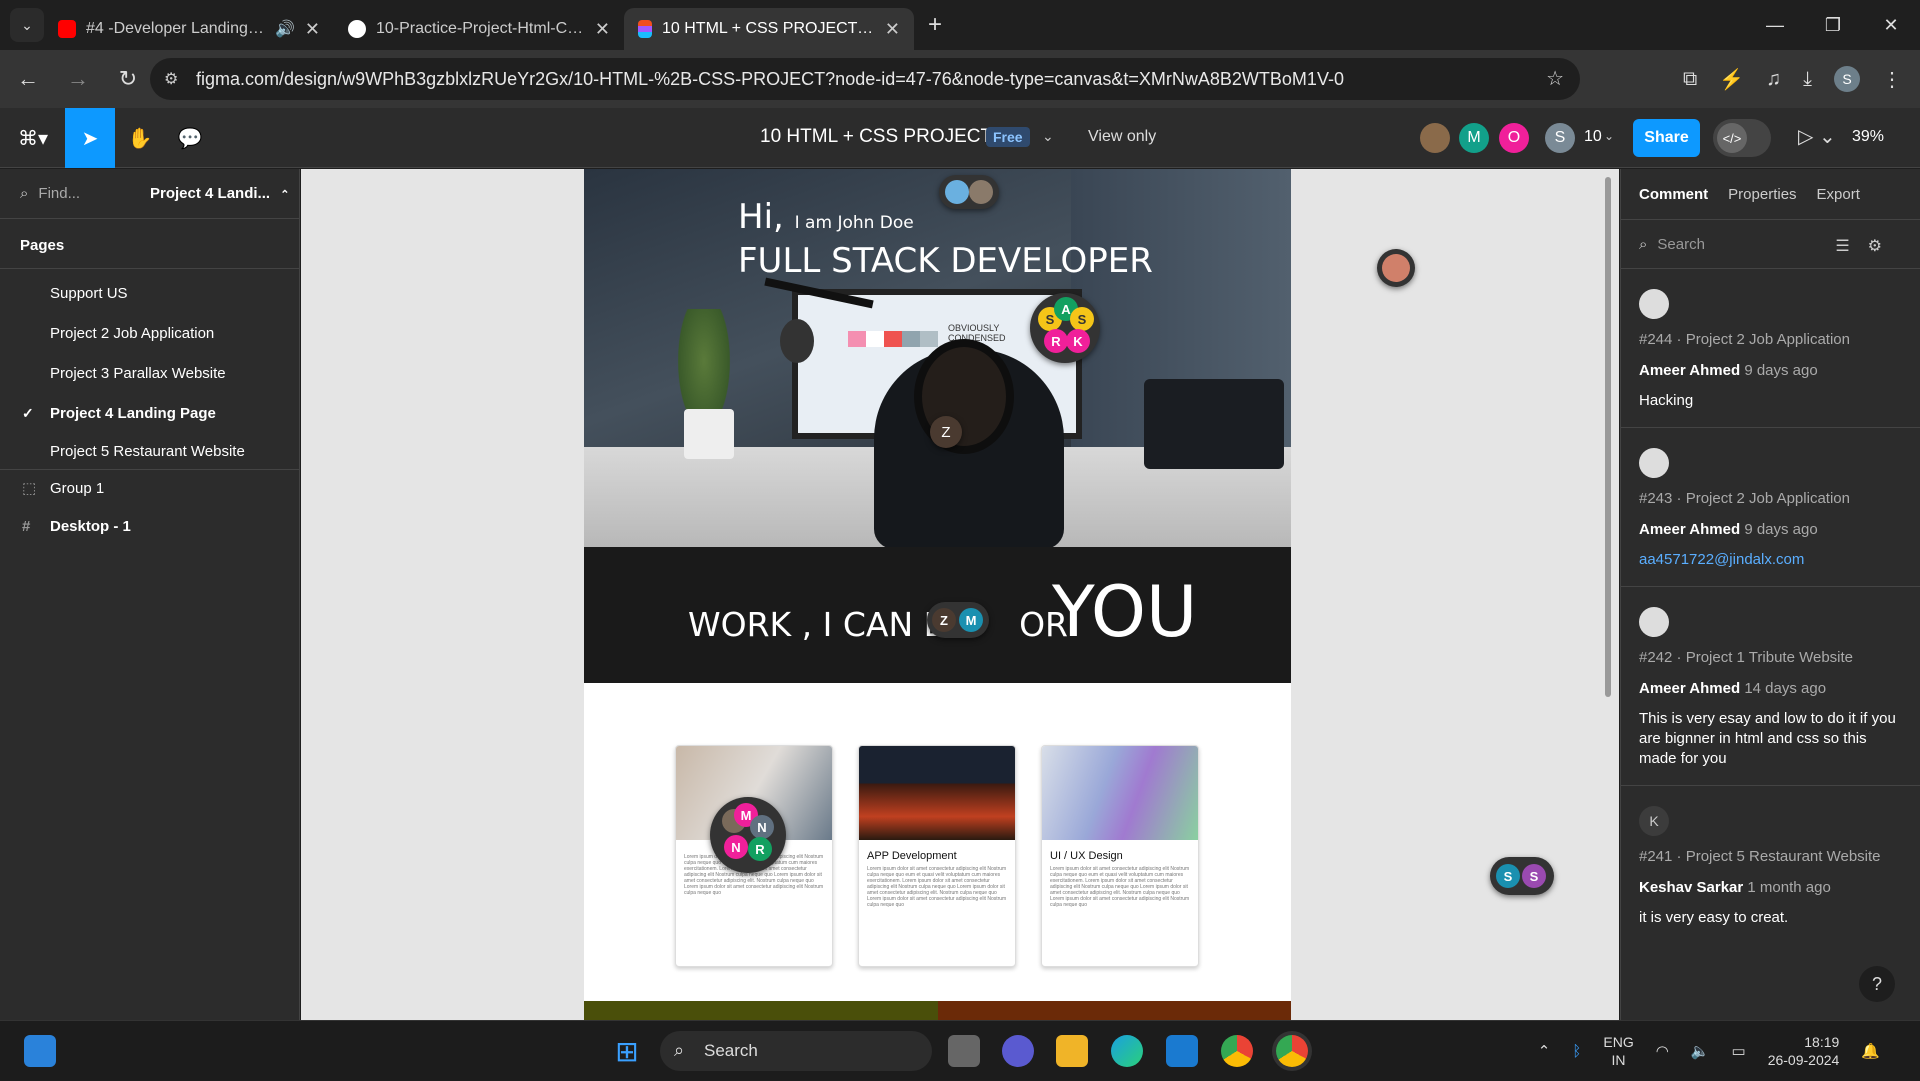 This screenshot has height=1081, width=1920. I want to click on restore-button: ❐, so click(1833, 25).